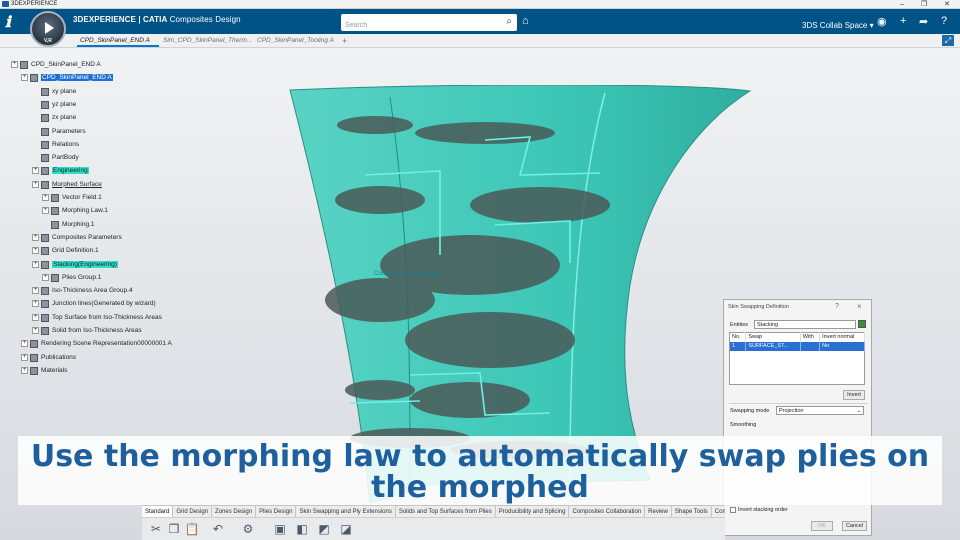 The height and width of the screenshot is (540, 960). What do you see at coordinates (750, 411) in the screenshot?
I see `swapping-mode-label: Swapping mode` at bounding box center [750, 411].